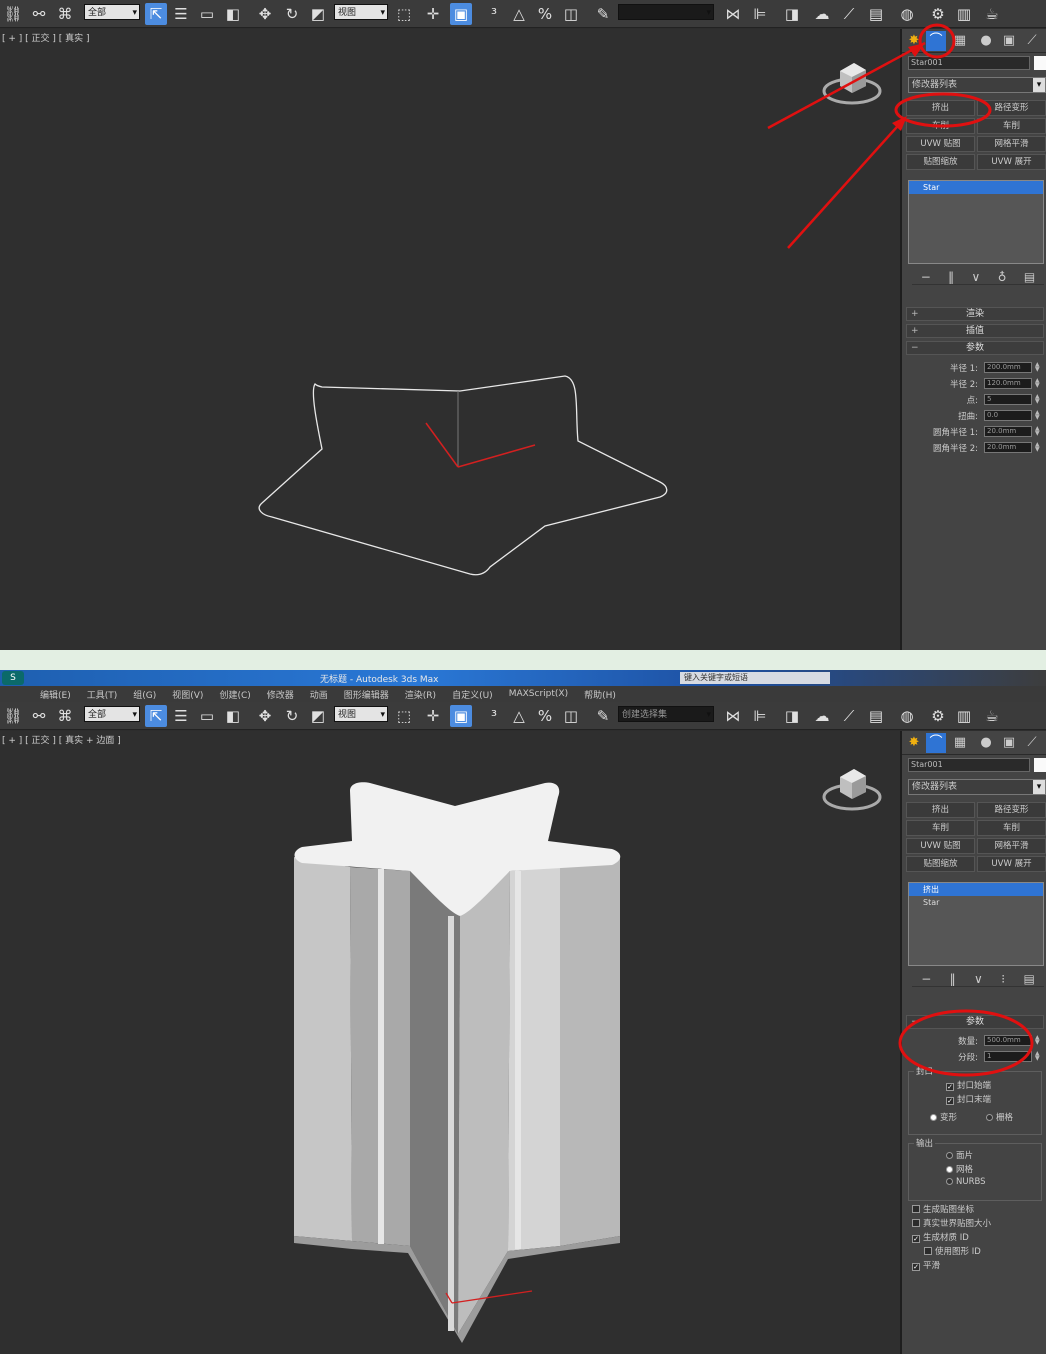 The width and height of the screenshot is (1046, 1354). I want to click on modify-tab-highlight, so click(937, 41).